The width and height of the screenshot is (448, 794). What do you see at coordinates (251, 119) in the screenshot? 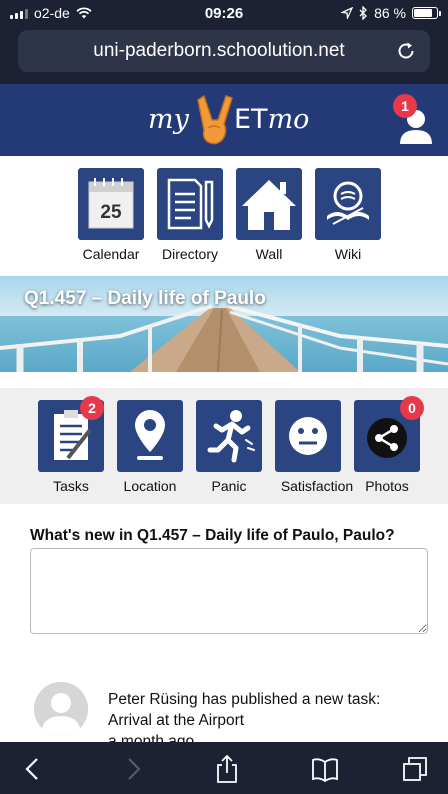
I see `logo-et-caps: ET` at bounding box center [251, 119].